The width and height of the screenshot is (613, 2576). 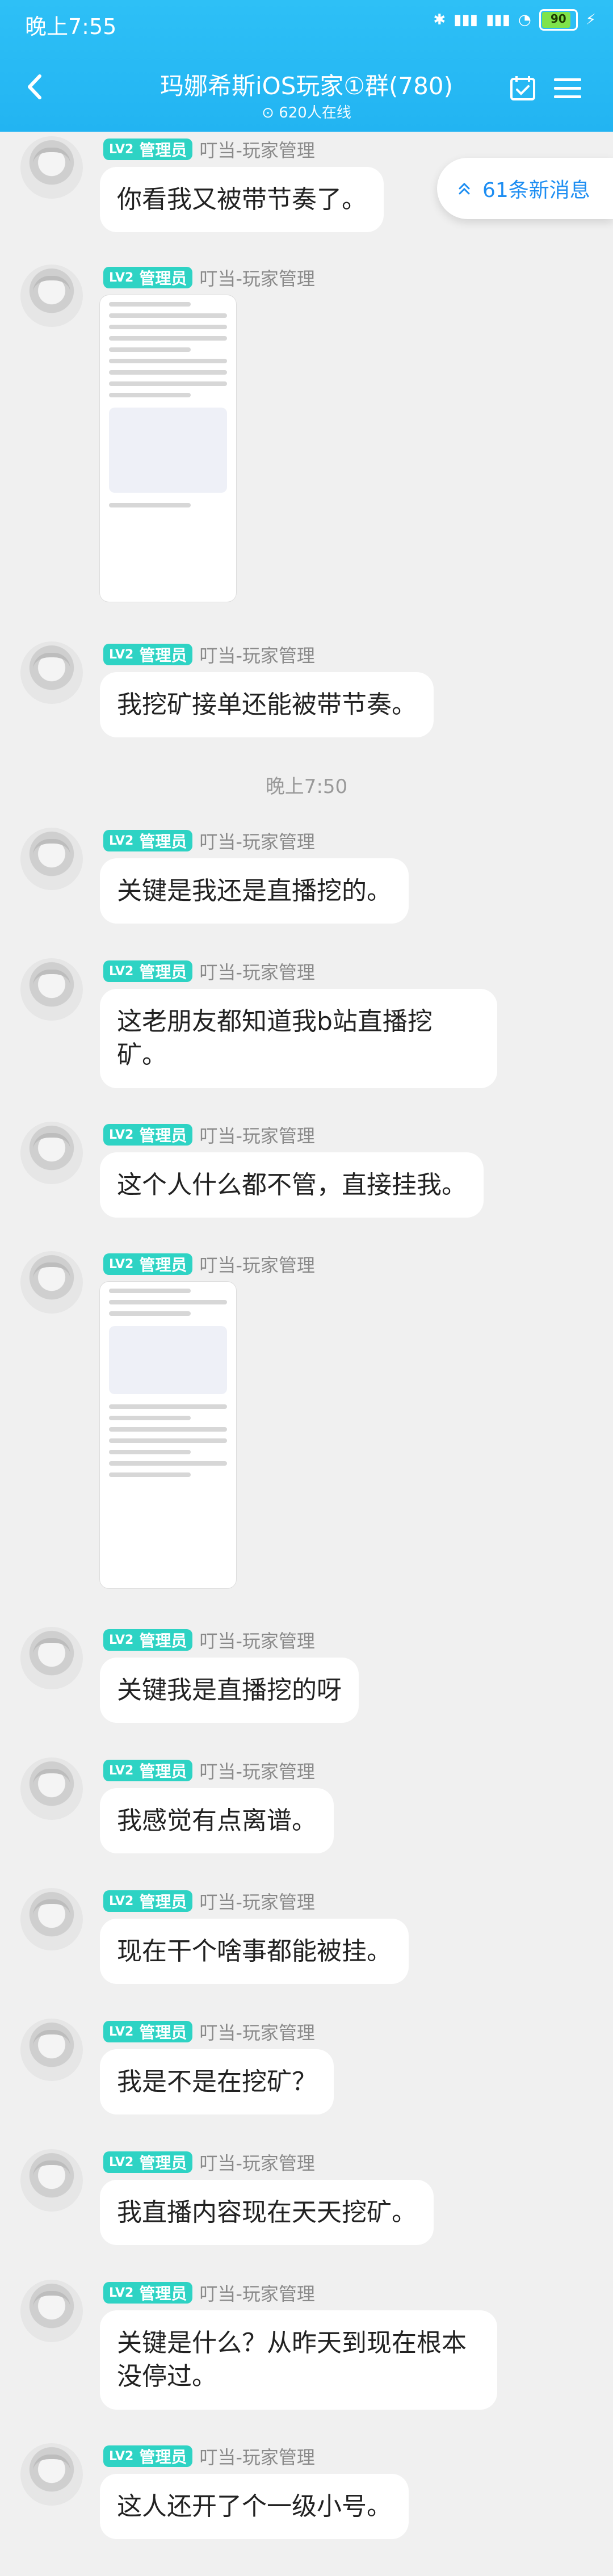 I want to click on message: LV2 管理员 叮当-玩家管理 我感觉有点离谱。, so click(x=306, y=1806).